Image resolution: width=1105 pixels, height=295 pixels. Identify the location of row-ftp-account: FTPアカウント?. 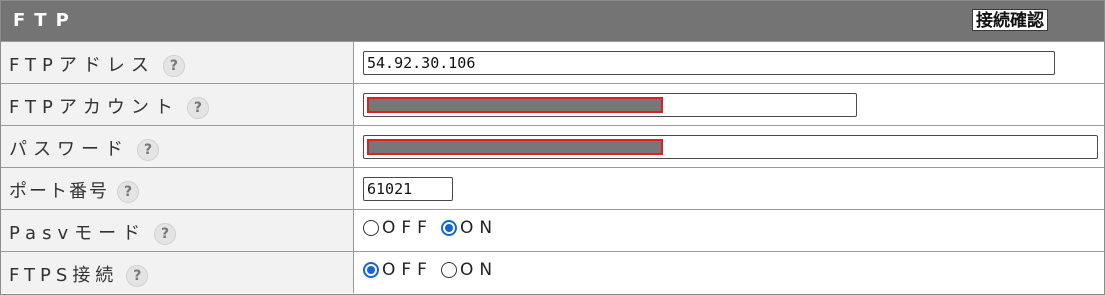
(552, 104).